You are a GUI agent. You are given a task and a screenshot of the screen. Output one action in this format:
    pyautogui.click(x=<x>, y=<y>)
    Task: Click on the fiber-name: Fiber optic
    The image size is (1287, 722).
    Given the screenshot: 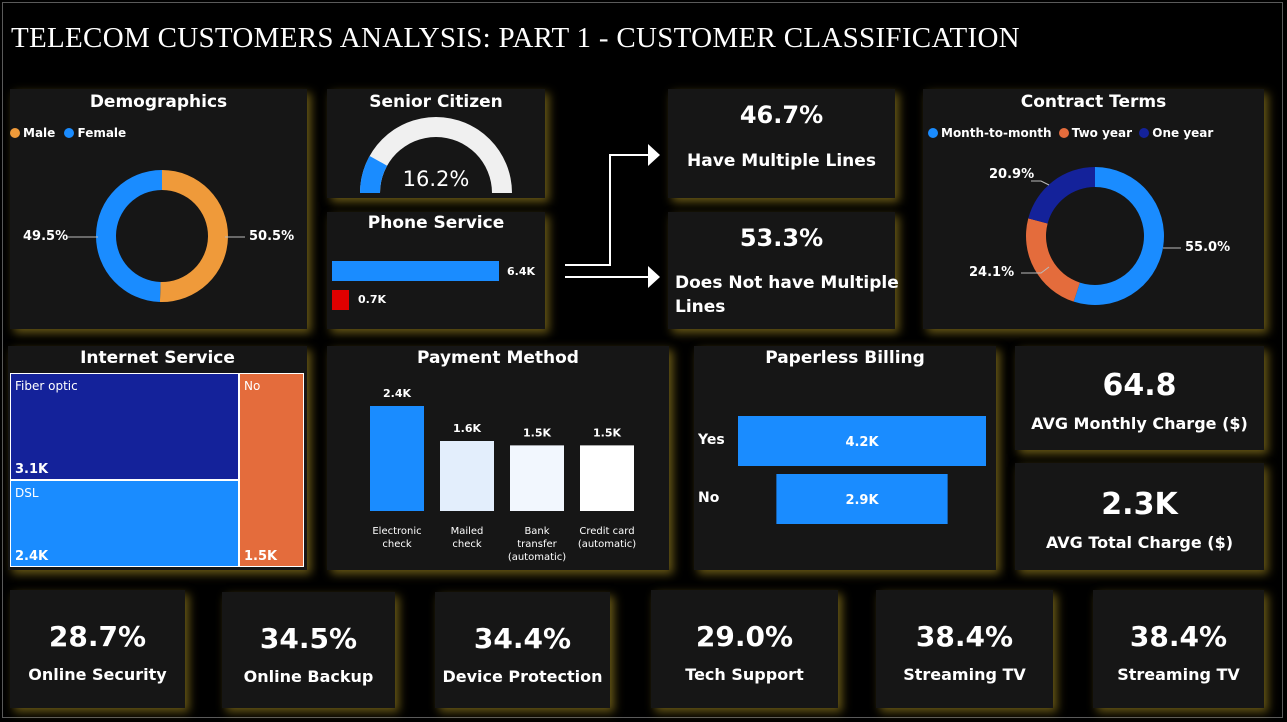 What is the action you would take?
    pyautogui.click(x=46, y=386)
    